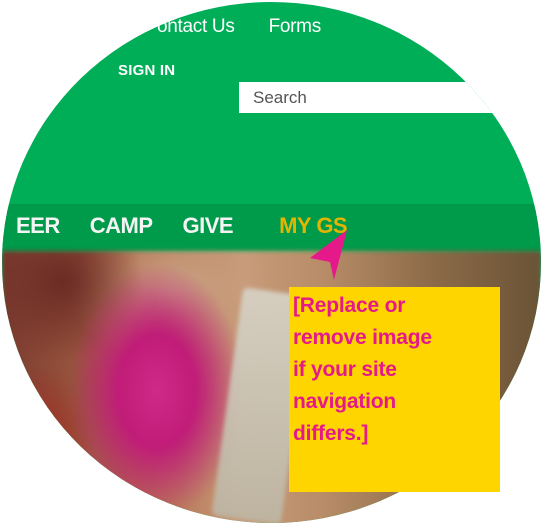 This screenshot has height=525, width=541. I want to click on pointer-arrow-icon, so click(328, 255).